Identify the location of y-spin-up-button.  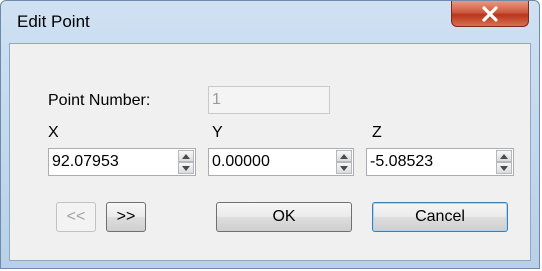
(344, 156).